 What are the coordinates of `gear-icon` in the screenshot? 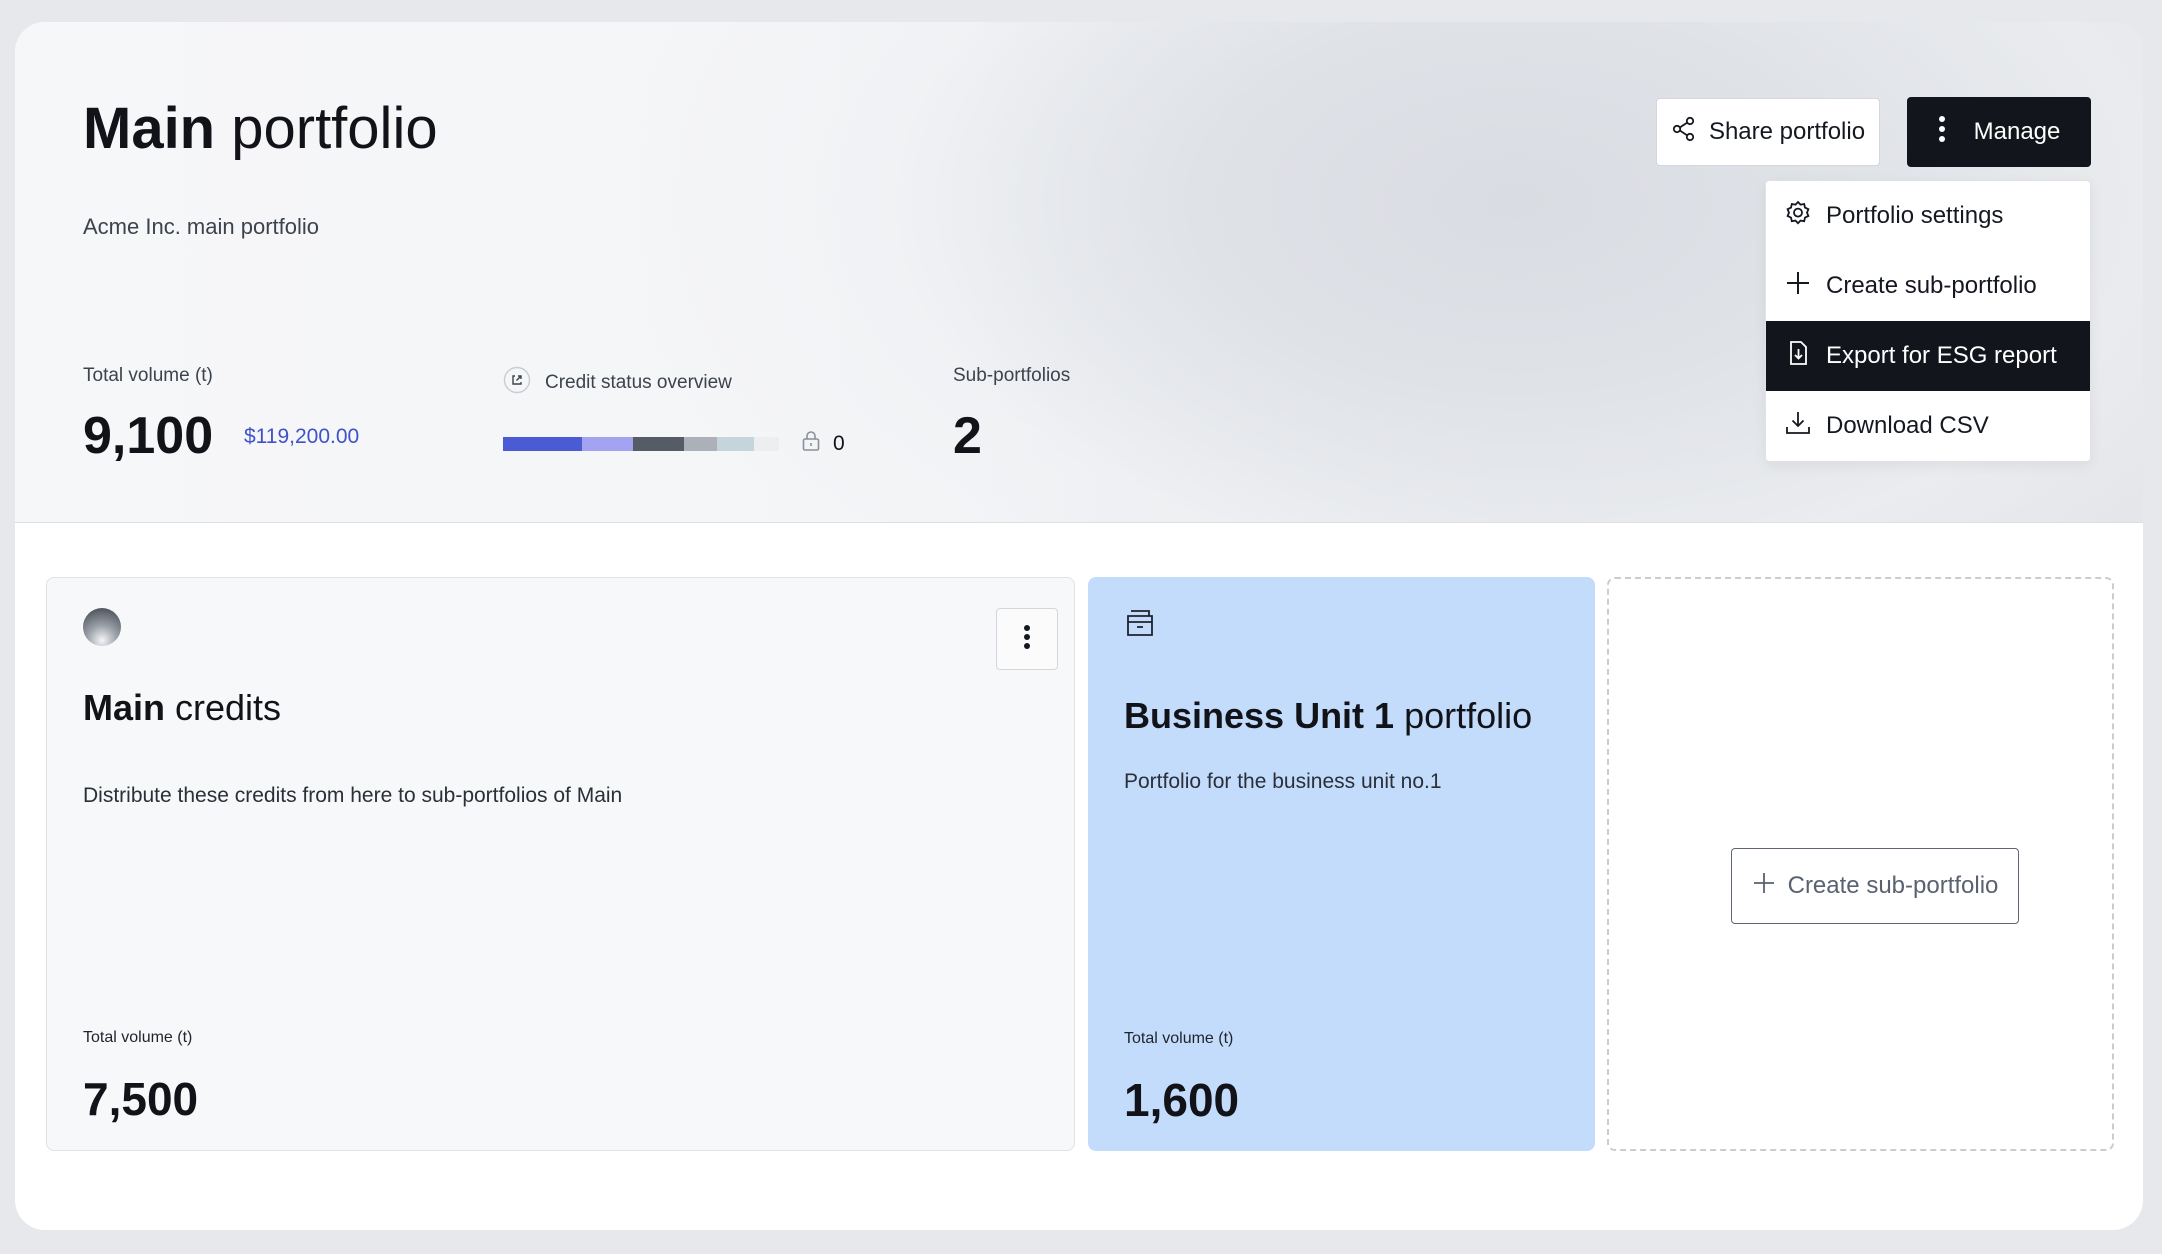 It's located at (1798, 216).